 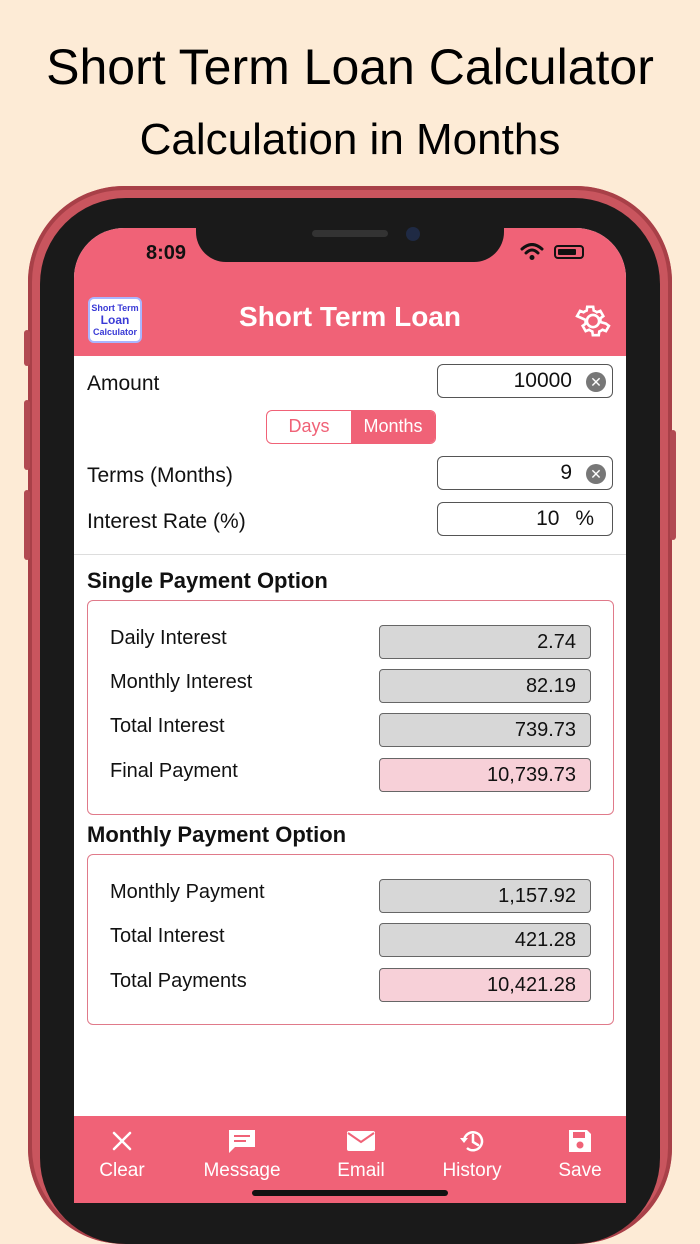 What do you see at coordinates (361, 1154) in the screenshot?
I see `email-button: Email` at bounding box center [361, 1154].